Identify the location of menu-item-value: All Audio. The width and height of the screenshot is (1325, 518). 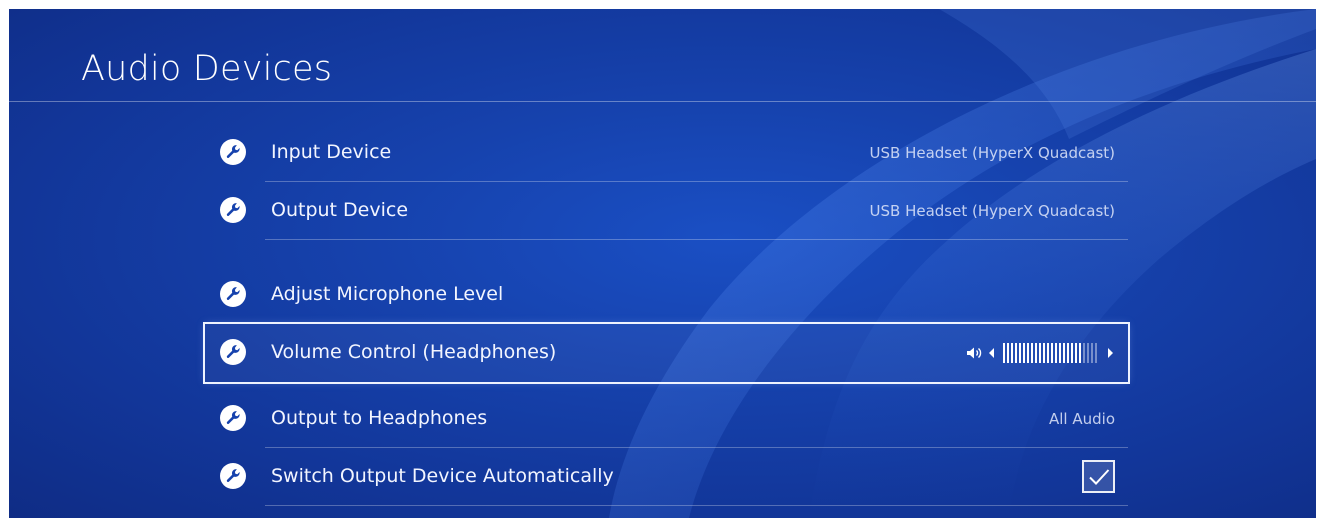
(1082, 419).